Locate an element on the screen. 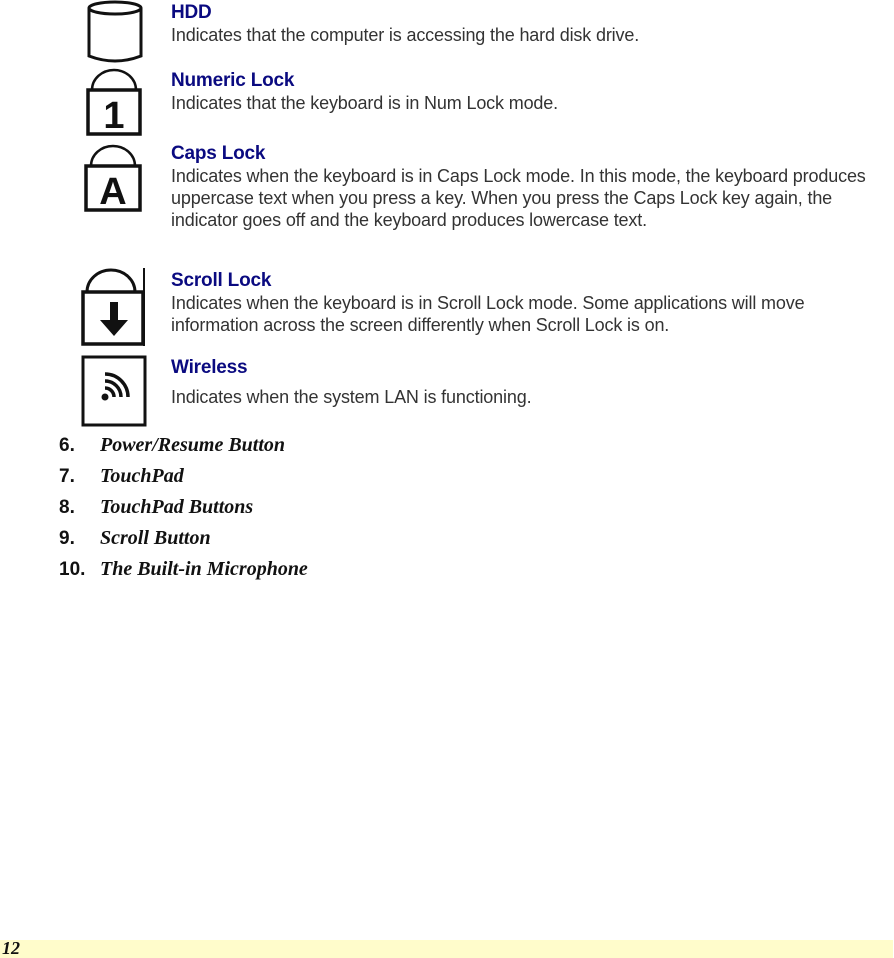 Image resolution: width=894 pixels, height=958 pixels. page-footer: 12 is located at coordinates (446, 948).